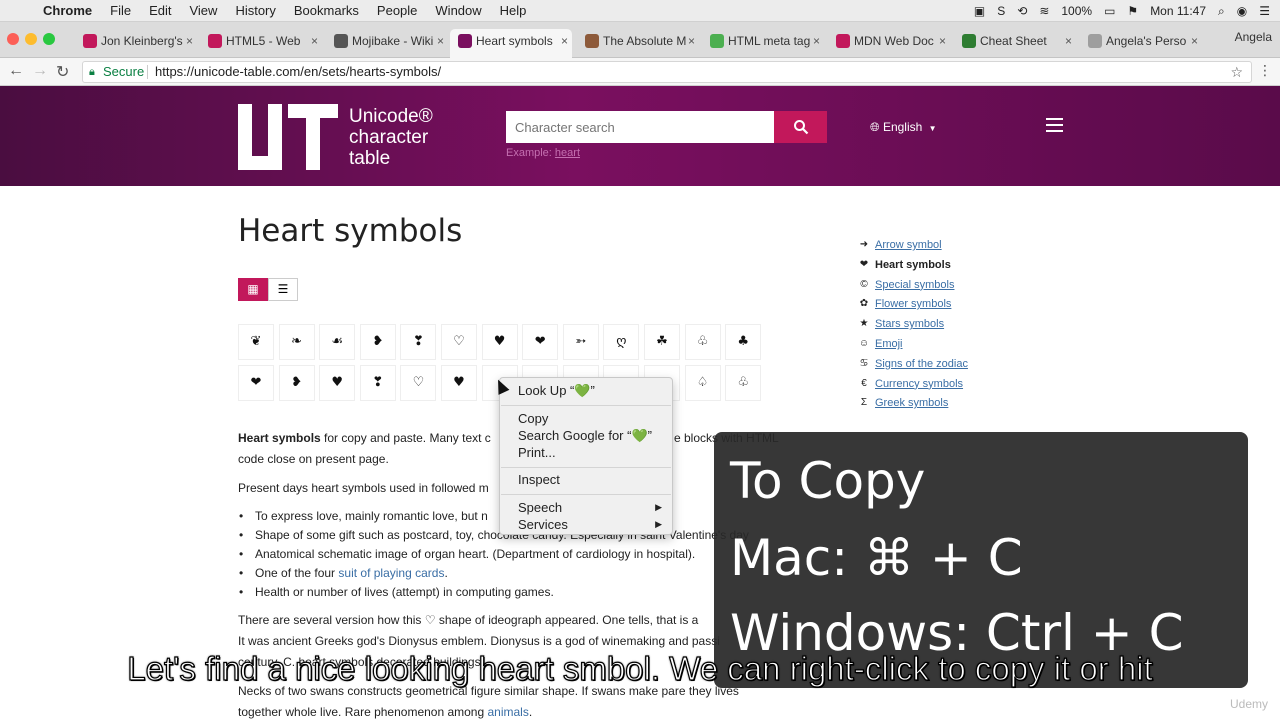  I want to click on symbol-cell: ☙, so click(337, 342).